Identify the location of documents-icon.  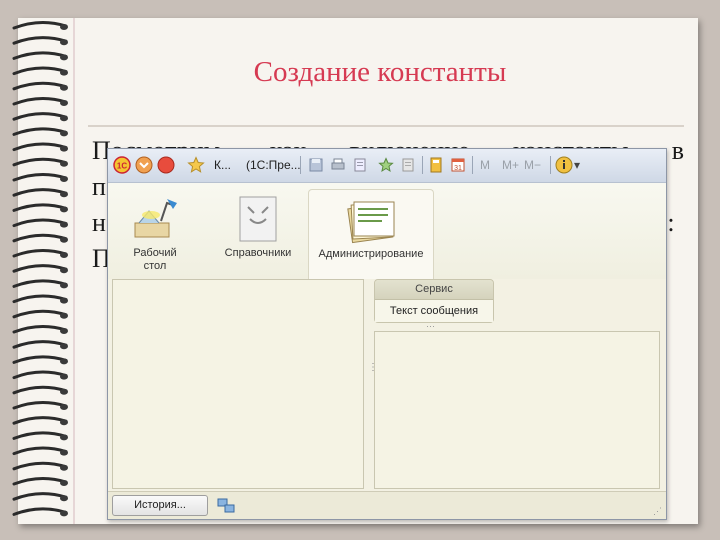
(371, 221).